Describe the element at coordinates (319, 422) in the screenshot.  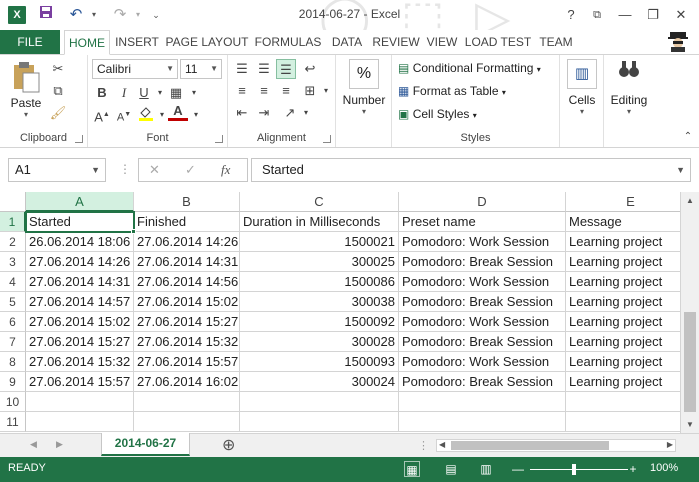
I see `cell-c11` at that location.